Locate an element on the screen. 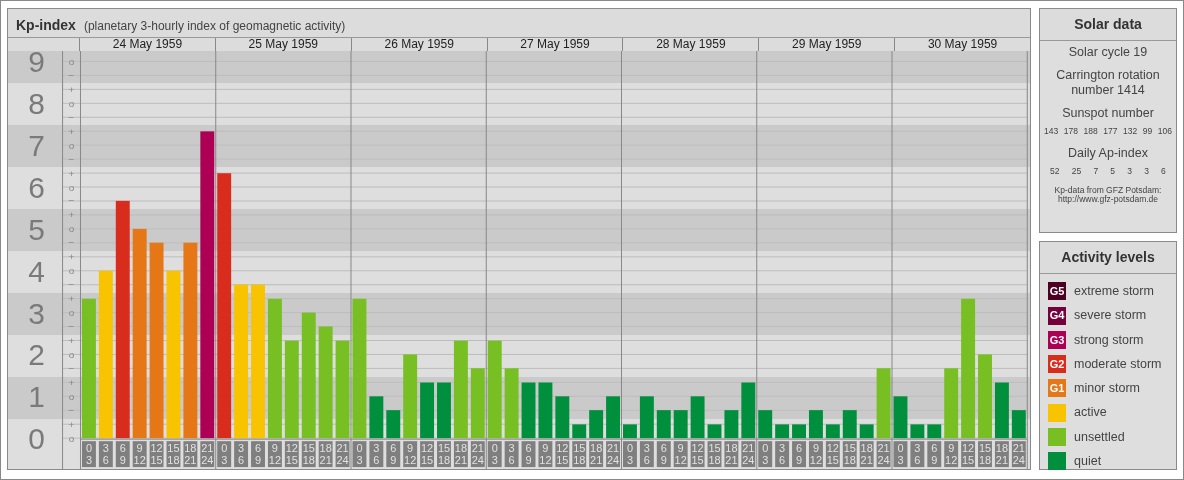 The width and height of the screenshot is (1184, 480). chart-subtitle: (planetary 3-hourly index of geomagnetic activity) is located at coordinates (214, 26).